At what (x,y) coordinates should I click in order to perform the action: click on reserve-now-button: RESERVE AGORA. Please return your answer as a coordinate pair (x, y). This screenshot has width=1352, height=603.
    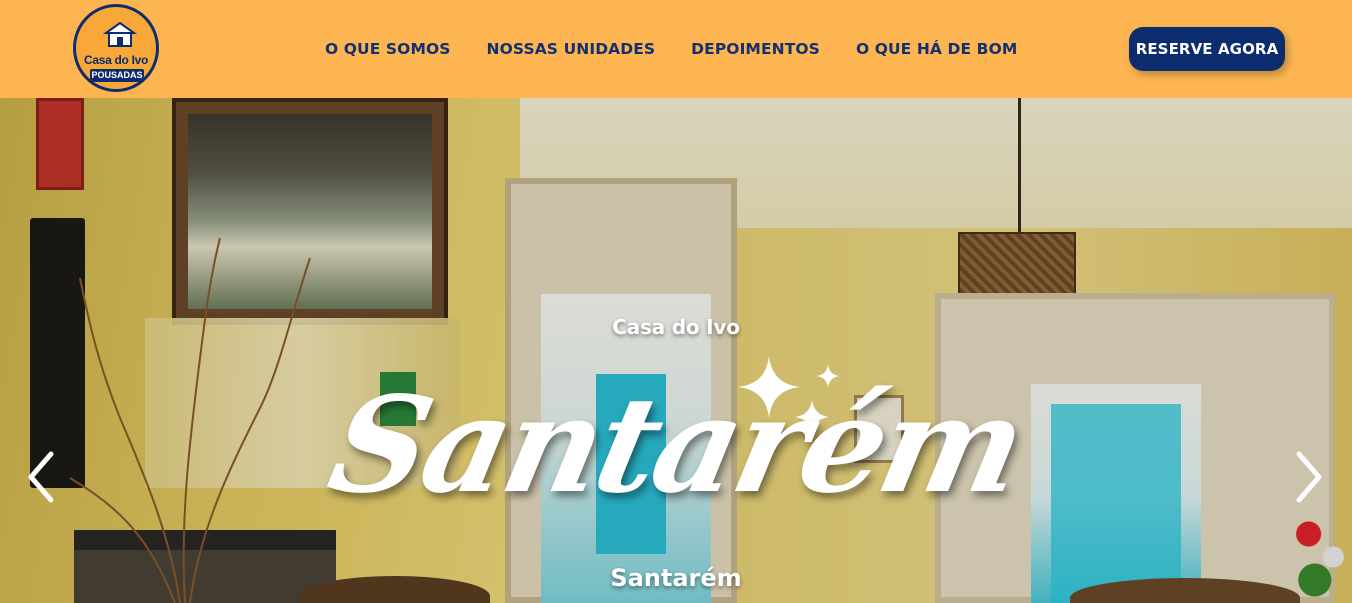
    Looking at the image, I should click on (1207, 49).